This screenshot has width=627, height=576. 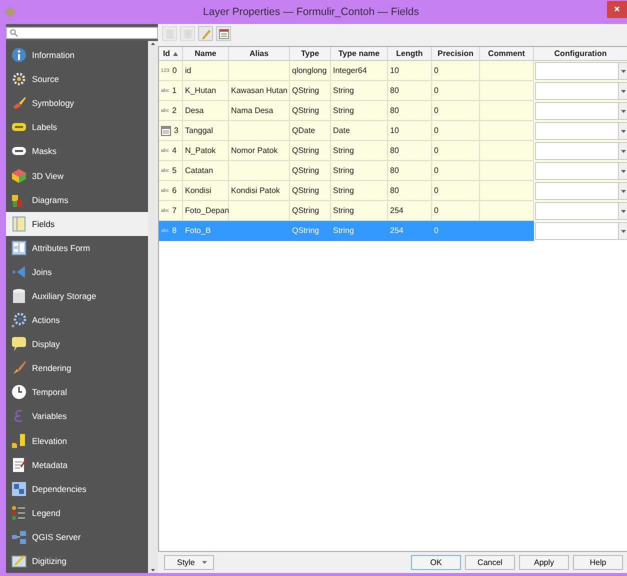 I want to click on sidebar-item: Labels, so click(x=77, y=127).